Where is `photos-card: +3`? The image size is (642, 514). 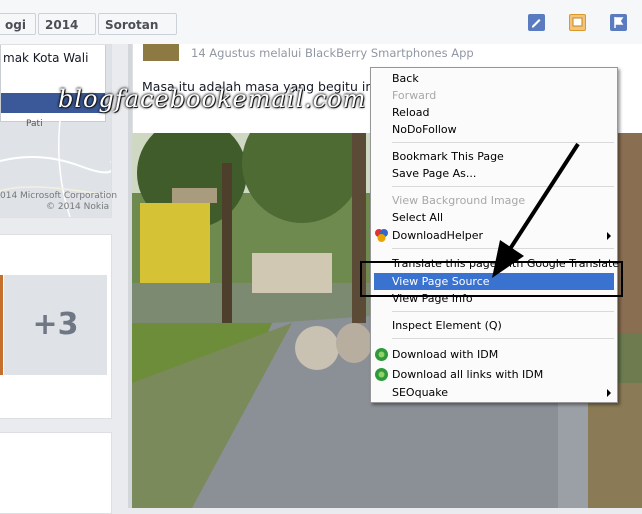
photos-card: +3 is located at coordinates (56, 326).